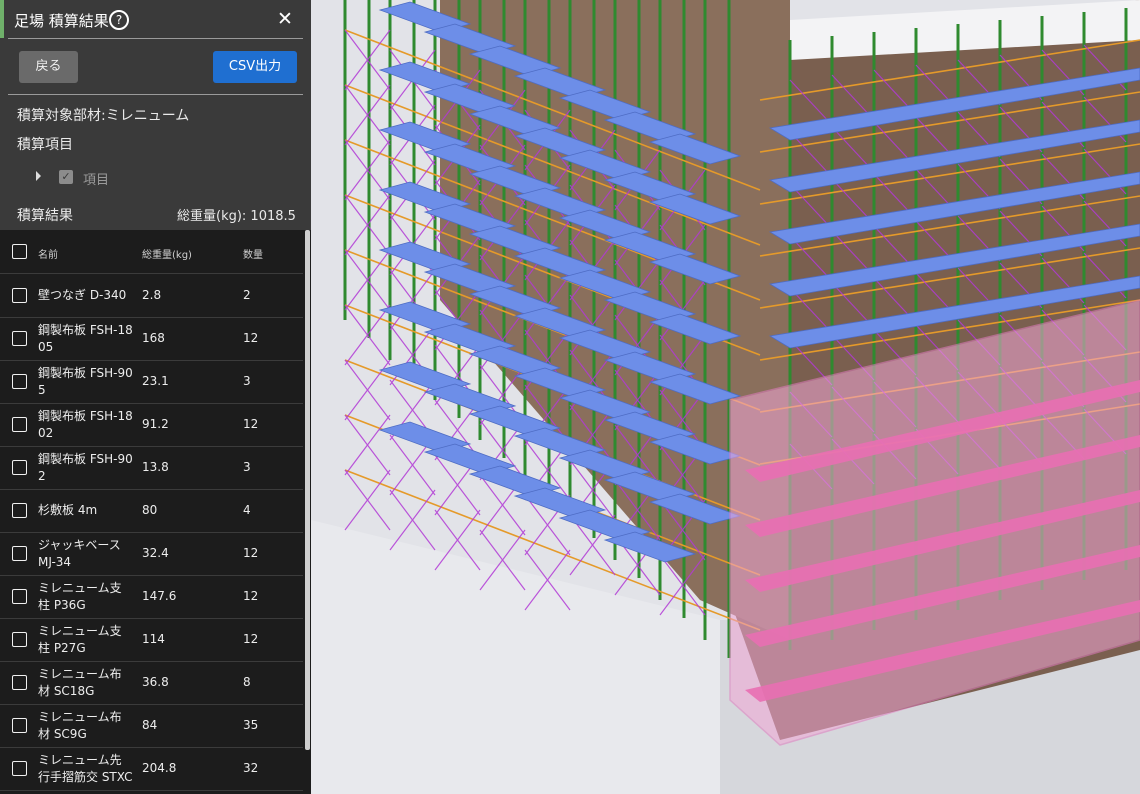 The image size is (1140, 794). I want to click on result-heading: 積算結果, so click(45, 216).